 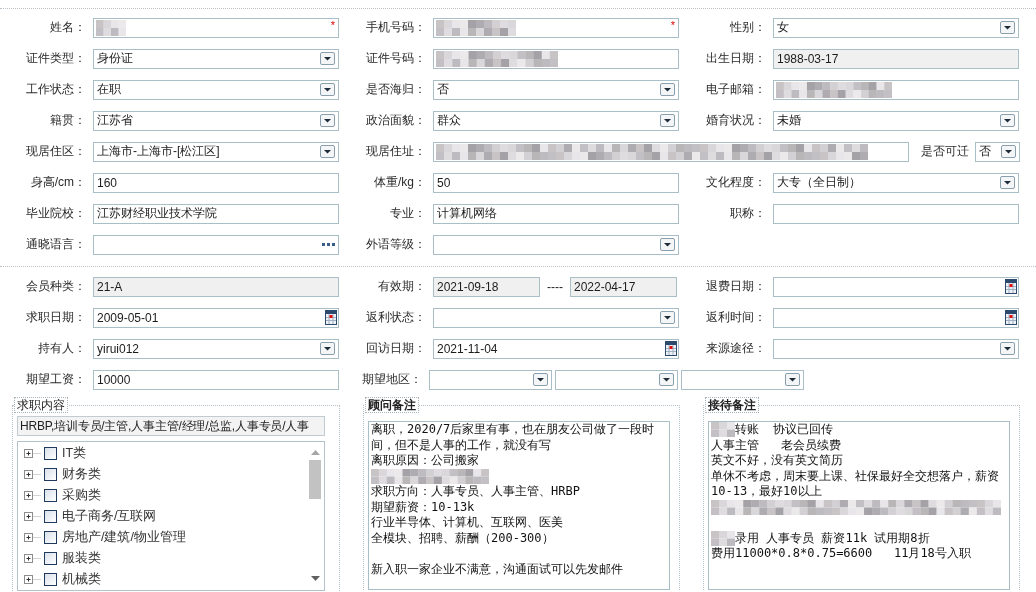 I want to click on dropdown-field: 群众, so click(x=556, y=120).